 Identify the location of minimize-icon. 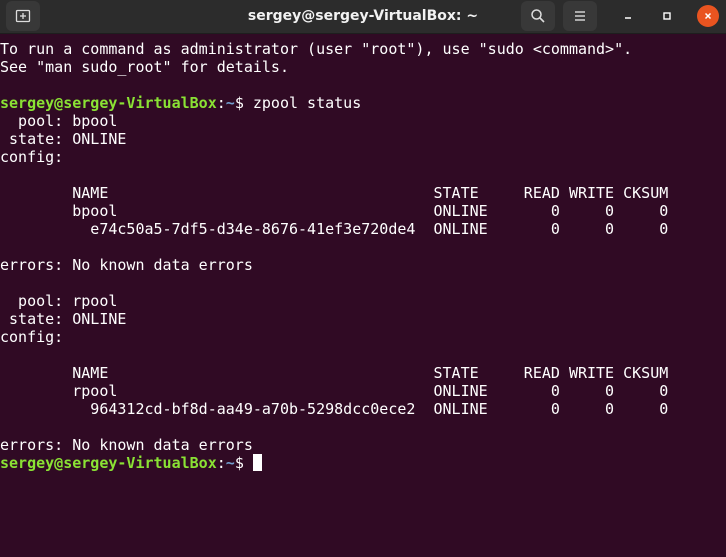
(628, 18).